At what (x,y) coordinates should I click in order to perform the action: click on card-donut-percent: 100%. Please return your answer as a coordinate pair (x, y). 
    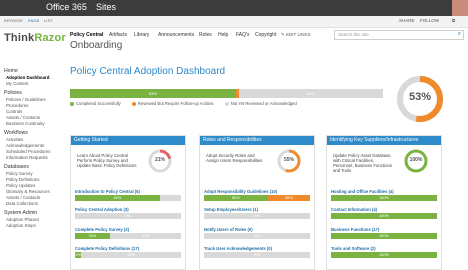
    Looking at the image, I should click on (416, 160).